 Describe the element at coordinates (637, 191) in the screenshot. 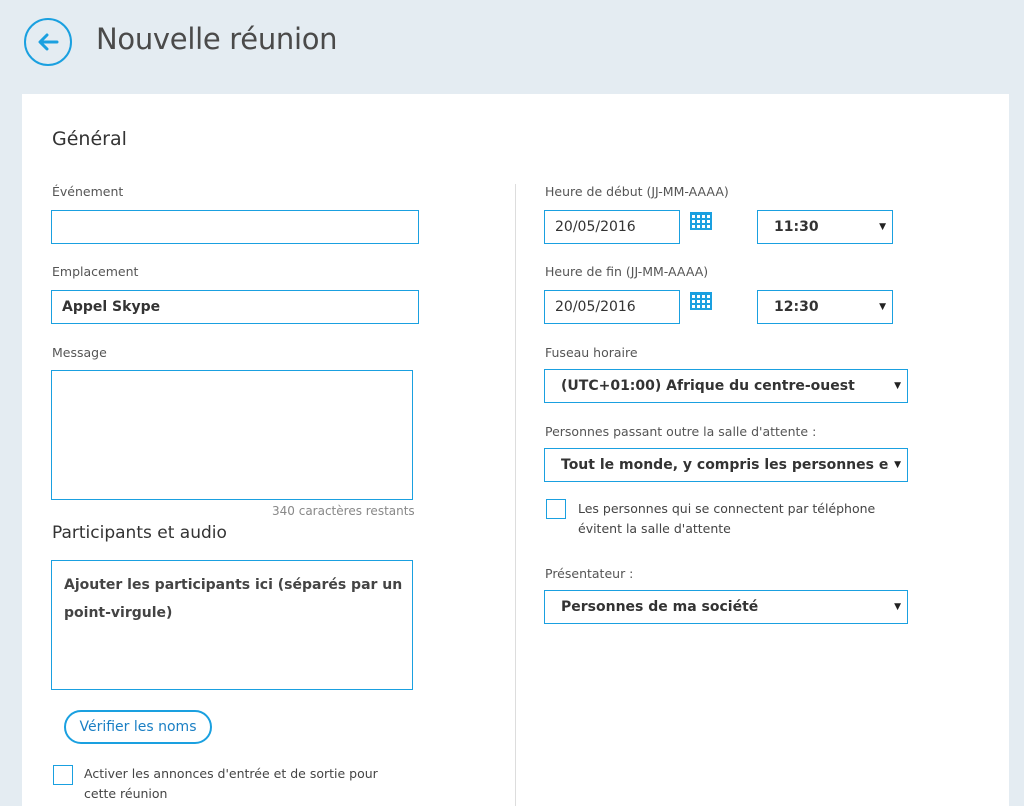

I see `start-time-label: Heure de début (JJ-MM-AAAA)` at that location.